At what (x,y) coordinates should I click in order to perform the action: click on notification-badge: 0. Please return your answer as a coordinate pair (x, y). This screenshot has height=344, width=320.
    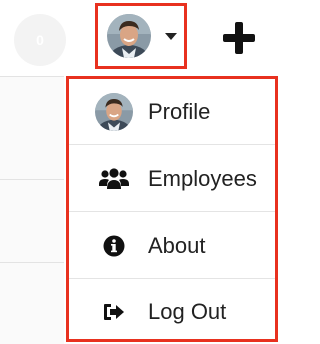
    Looking at the image, I should click on (40, 40).